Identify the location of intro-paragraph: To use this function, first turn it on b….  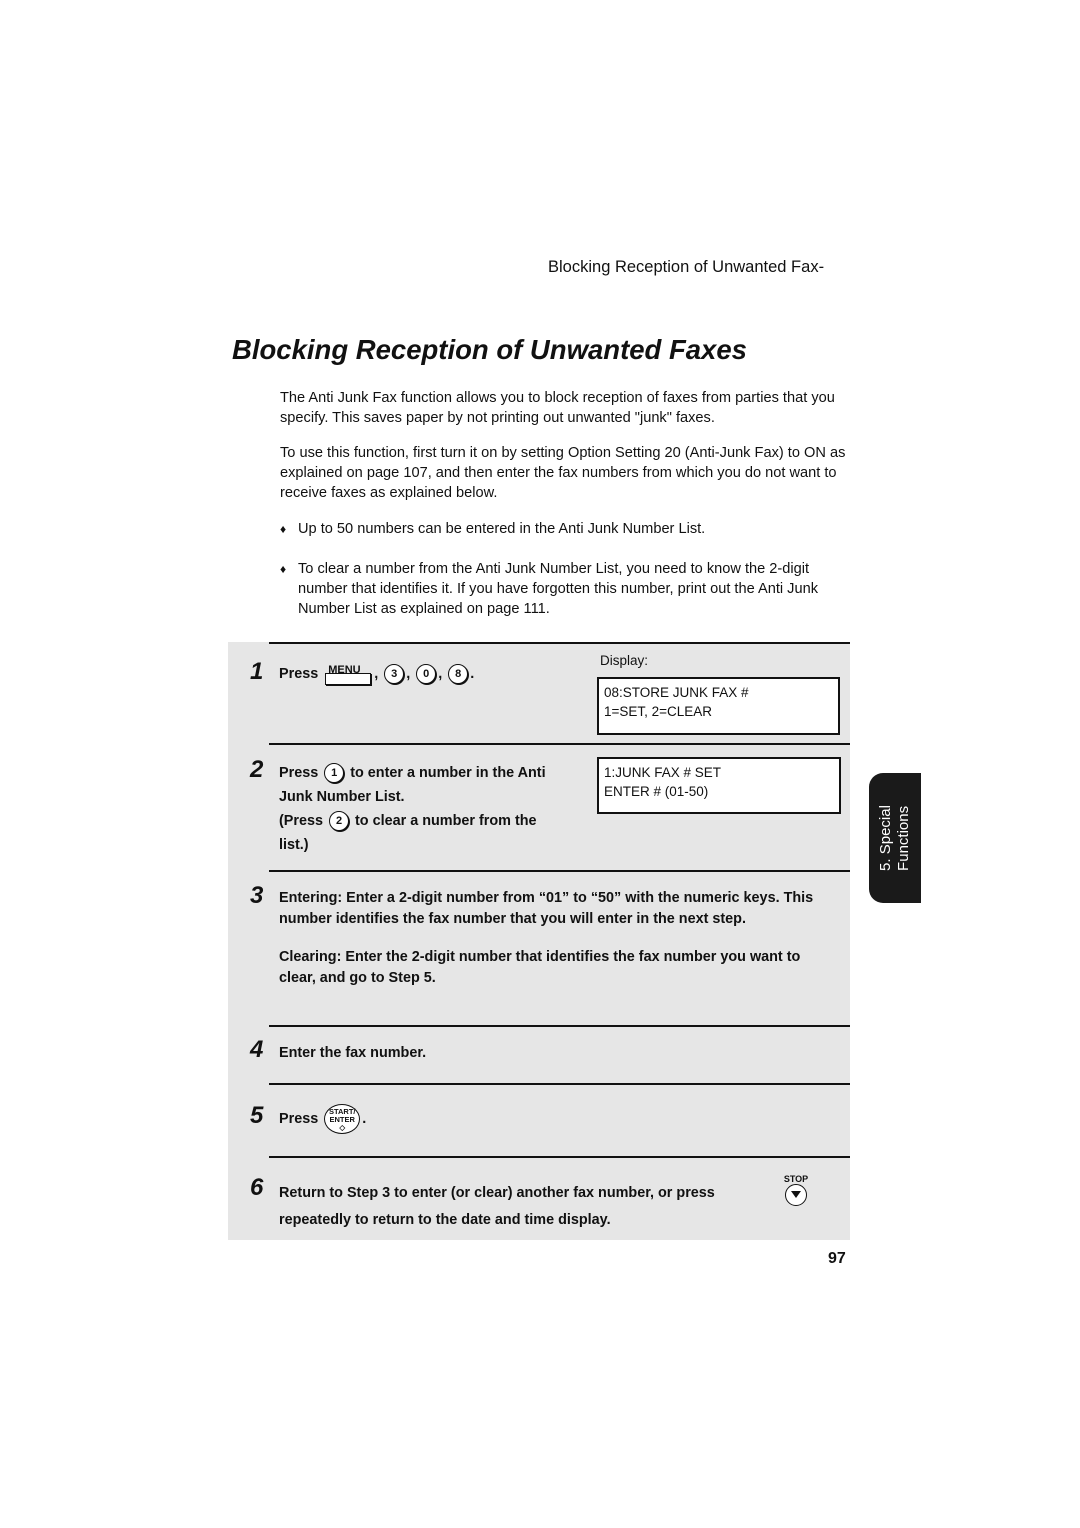
(563, 473).